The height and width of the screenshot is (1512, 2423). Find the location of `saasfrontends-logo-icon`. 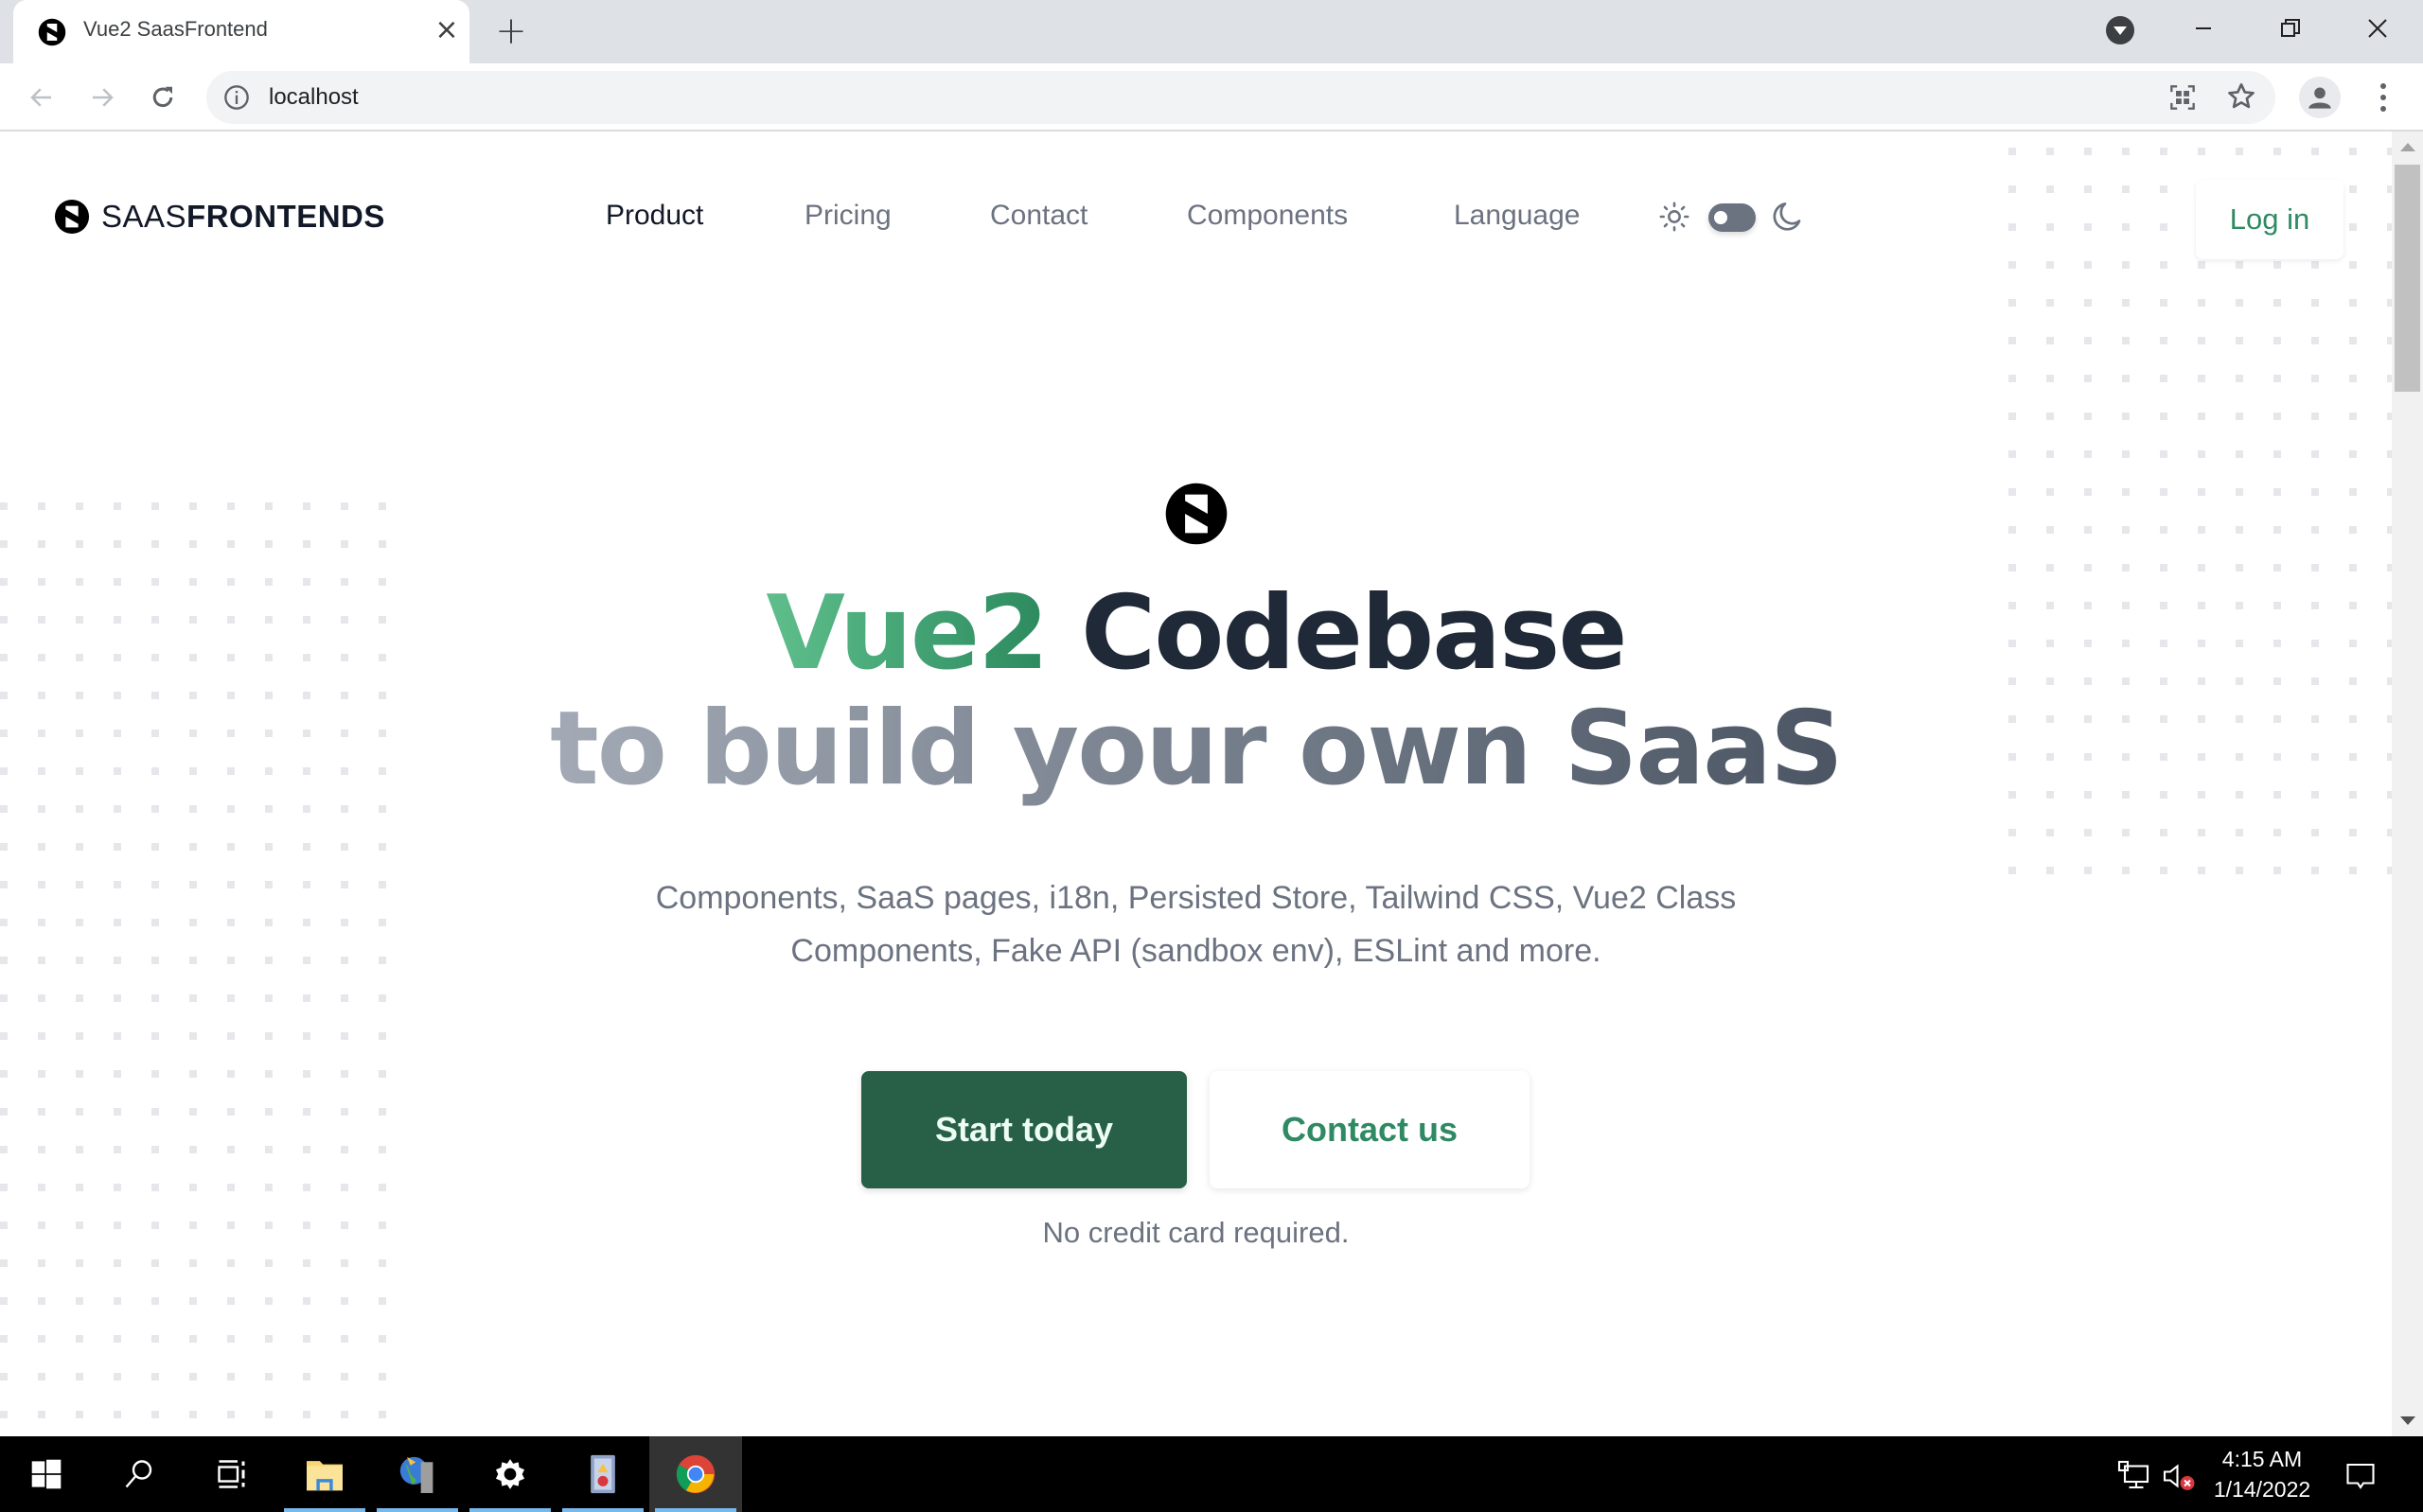

saasfrontends-logo-icon is located at coordinates (72, 217).